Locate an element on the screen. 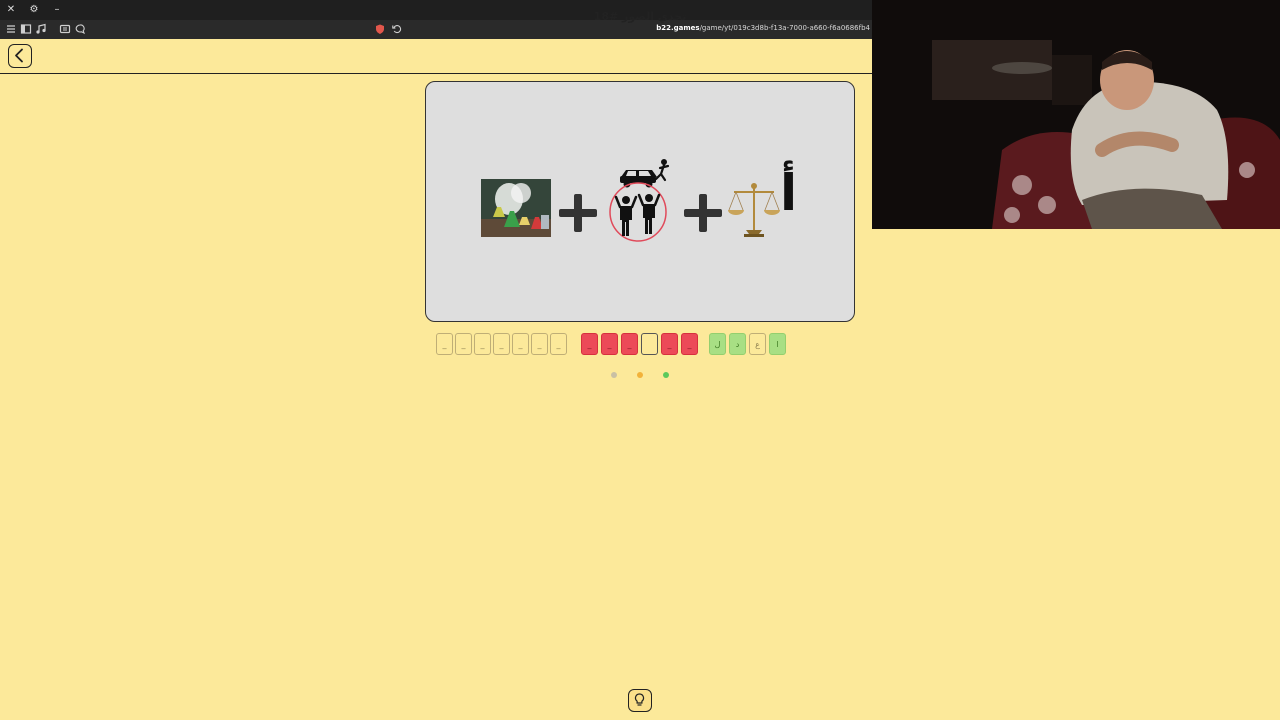 This screenshot has width=1280, height=720. tabs-icon is located at coordinates (65, 29).